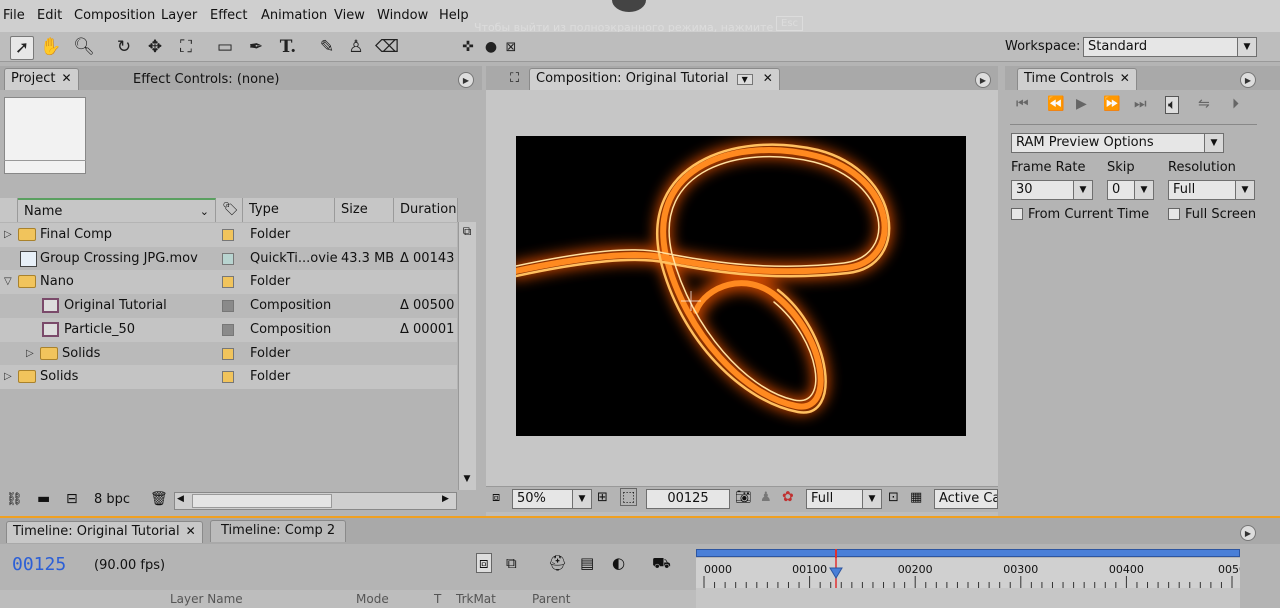 This screenshot has height=608, width=1280. Describe the element at coordinates (206, 79) in the screenshot. I see `tab-effect-controls: Effect Controls: (none)` at that location.